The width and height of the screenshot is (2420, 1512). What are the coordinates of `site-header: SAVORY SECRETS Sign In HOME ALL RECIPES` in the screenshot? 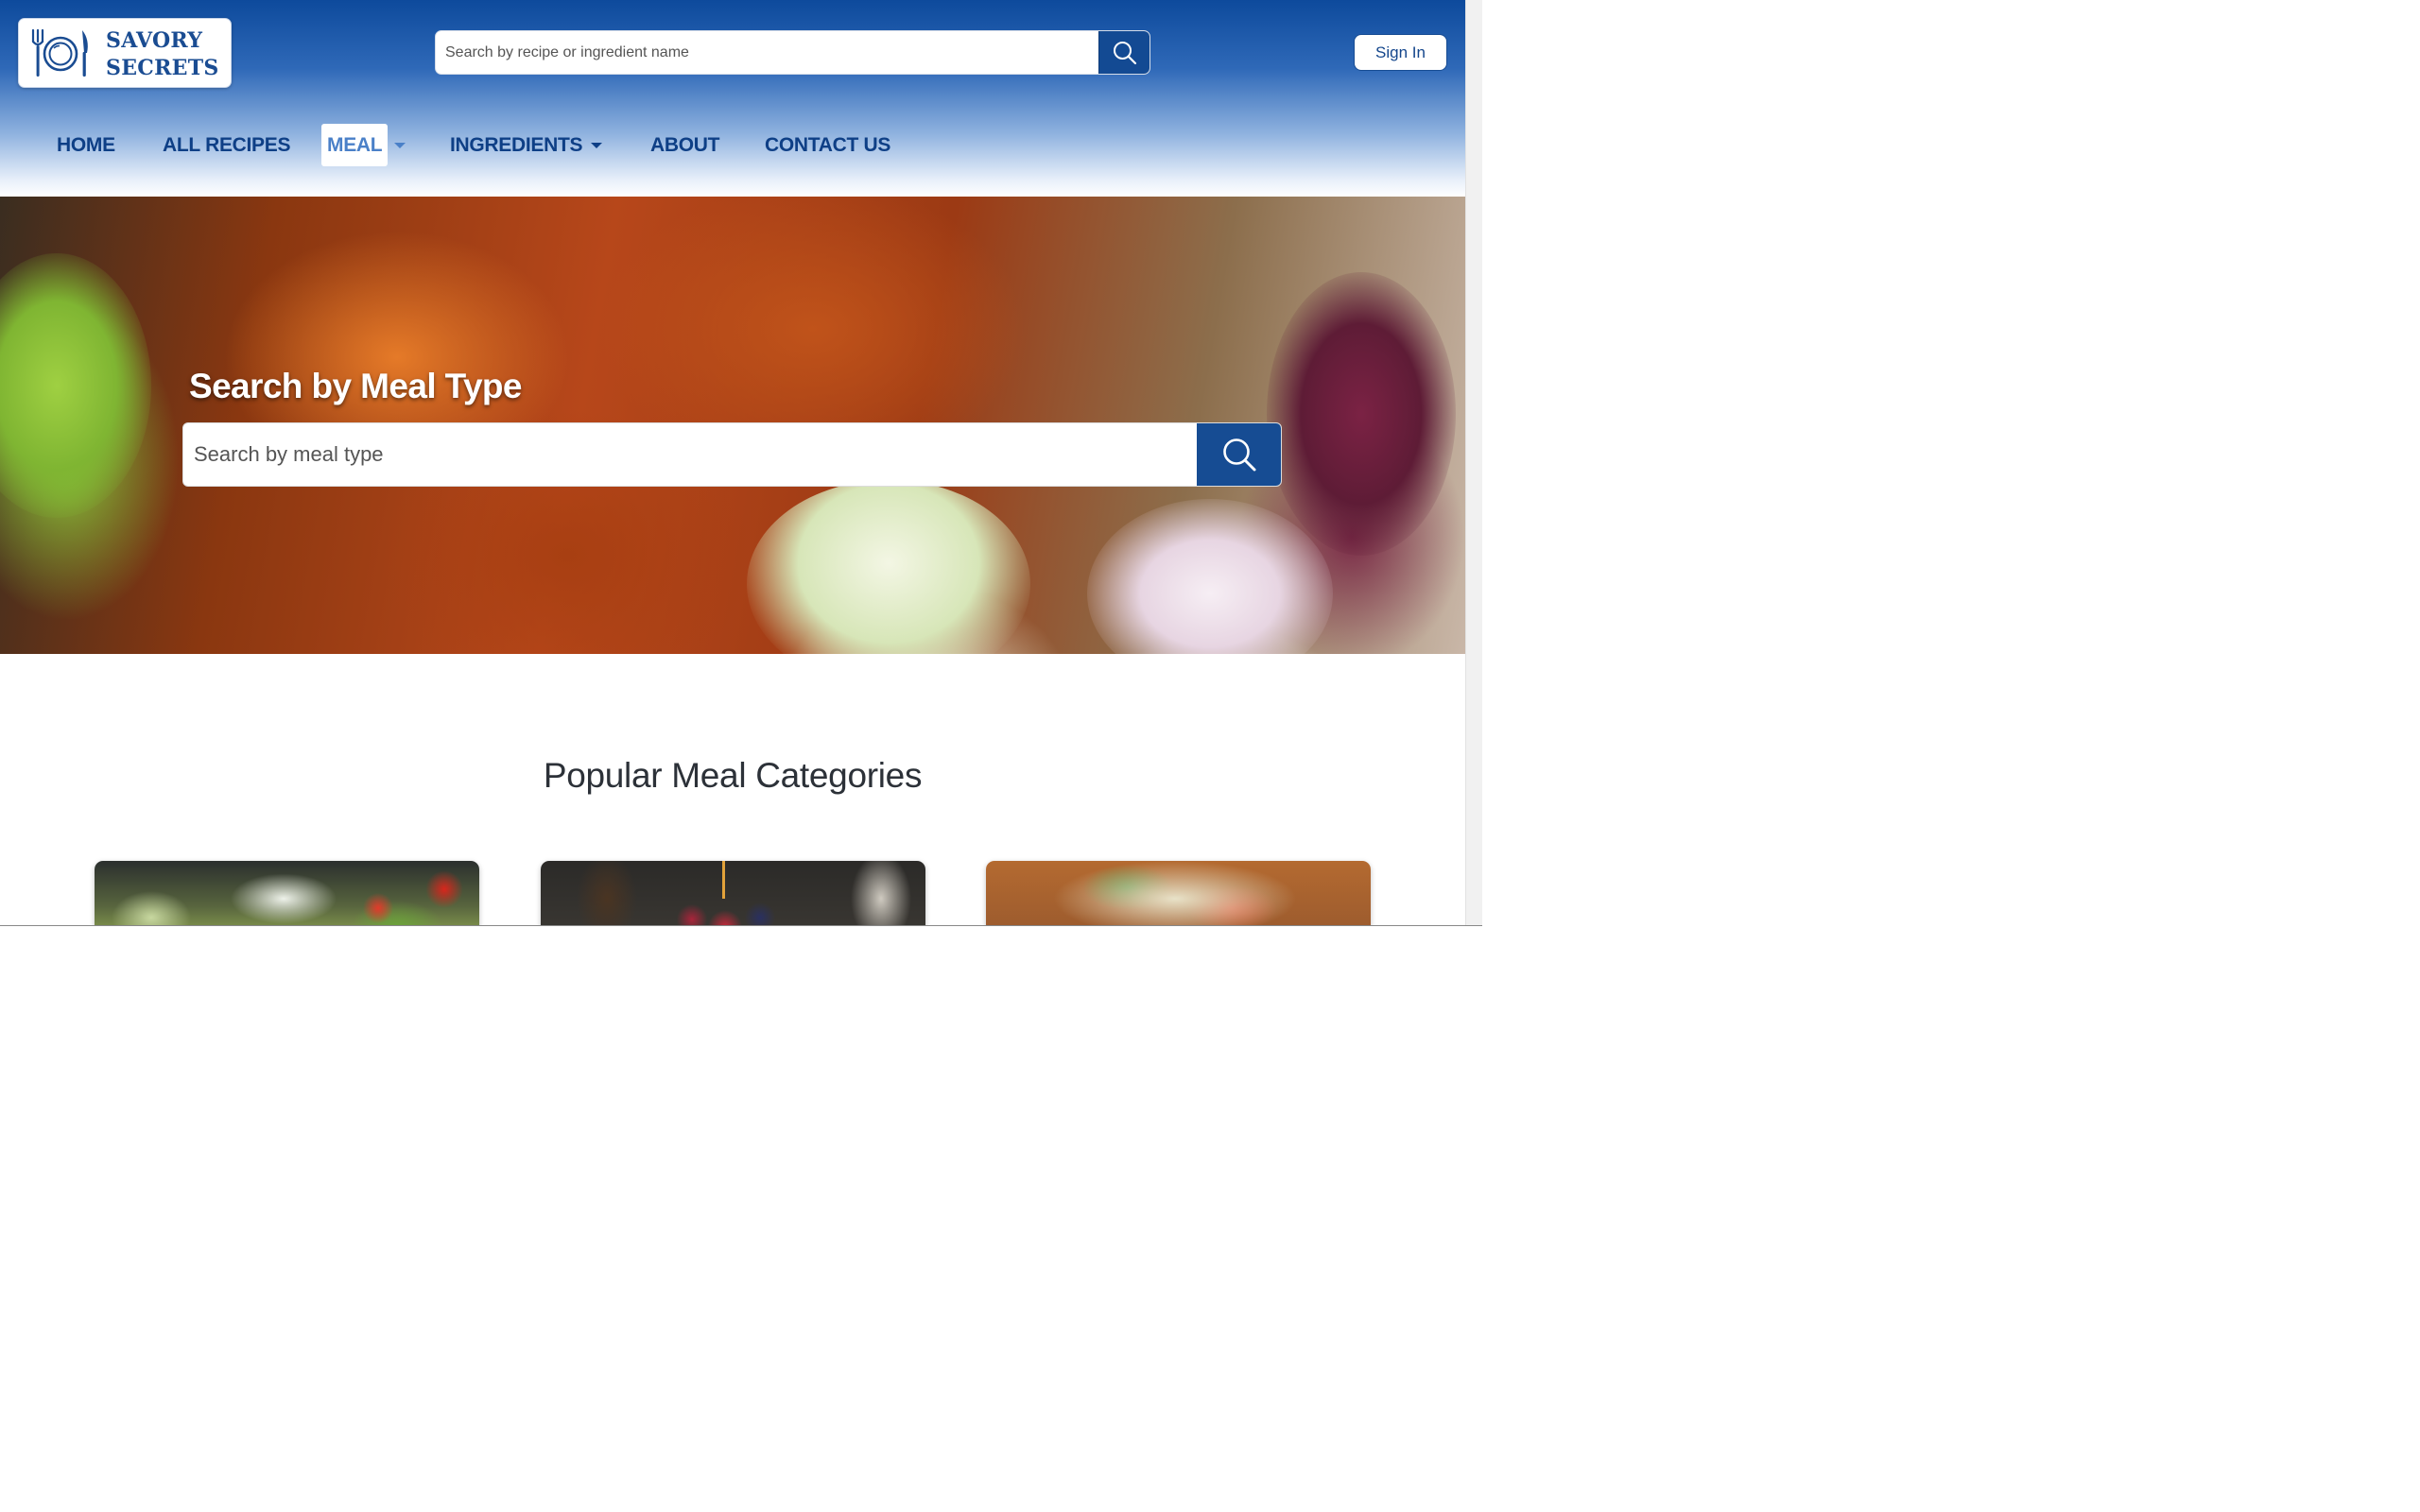 It's located at (732, 98).